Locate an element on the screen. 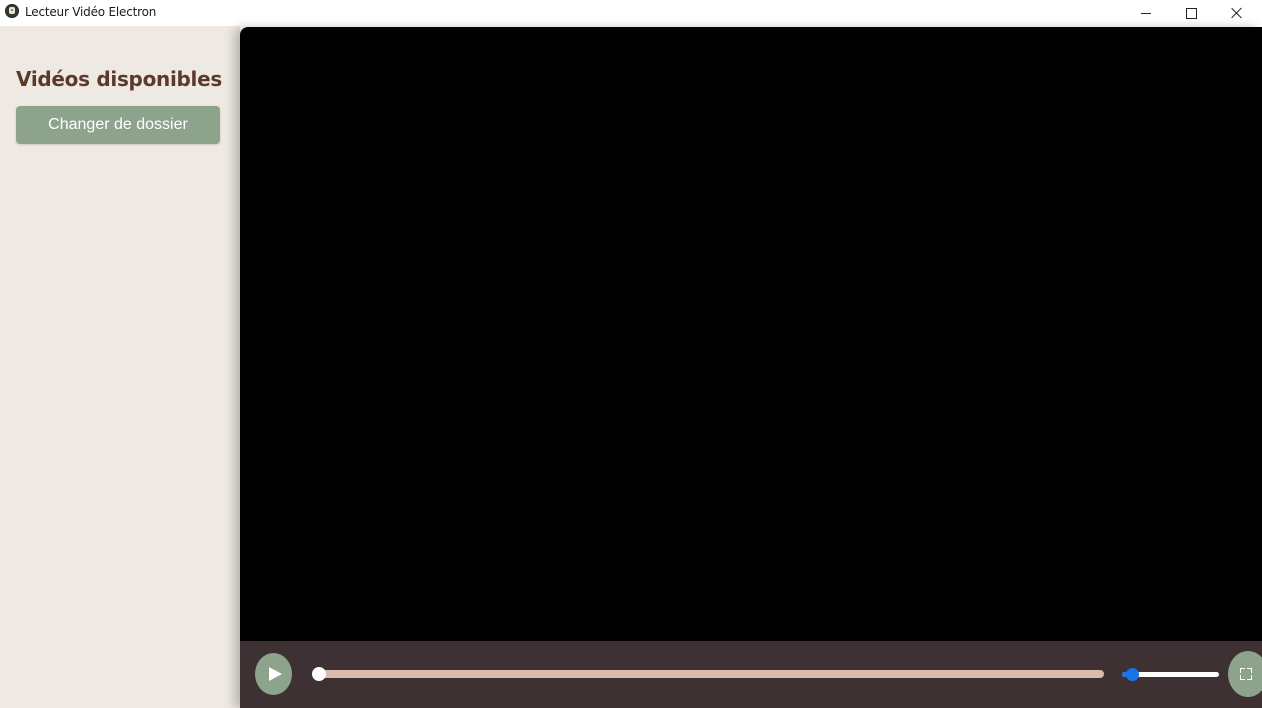  minimize-button is located at coordinates (1146, 13).